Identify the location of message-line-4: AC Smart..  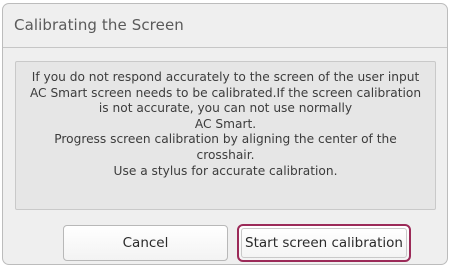
(225, 123).